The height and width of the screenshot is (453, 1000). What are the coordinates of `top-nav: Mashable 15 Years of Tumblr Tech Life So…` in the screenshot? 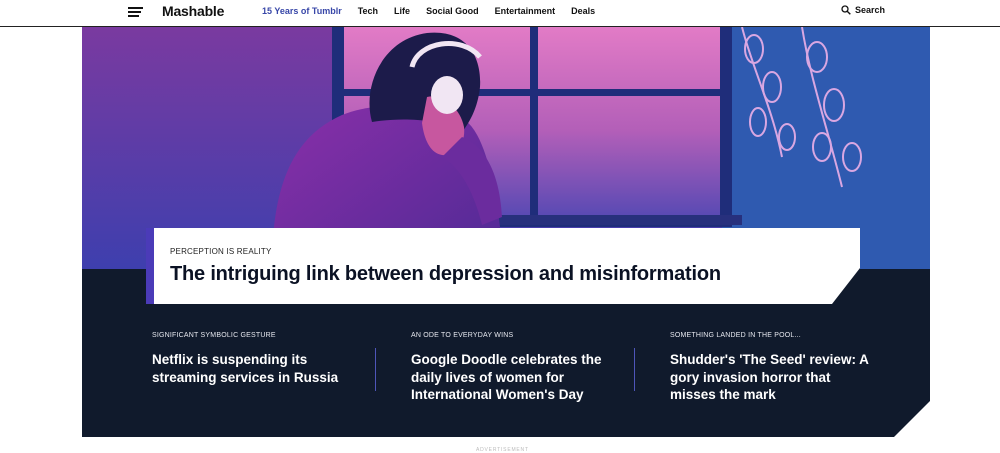 It's located at (500, 13).